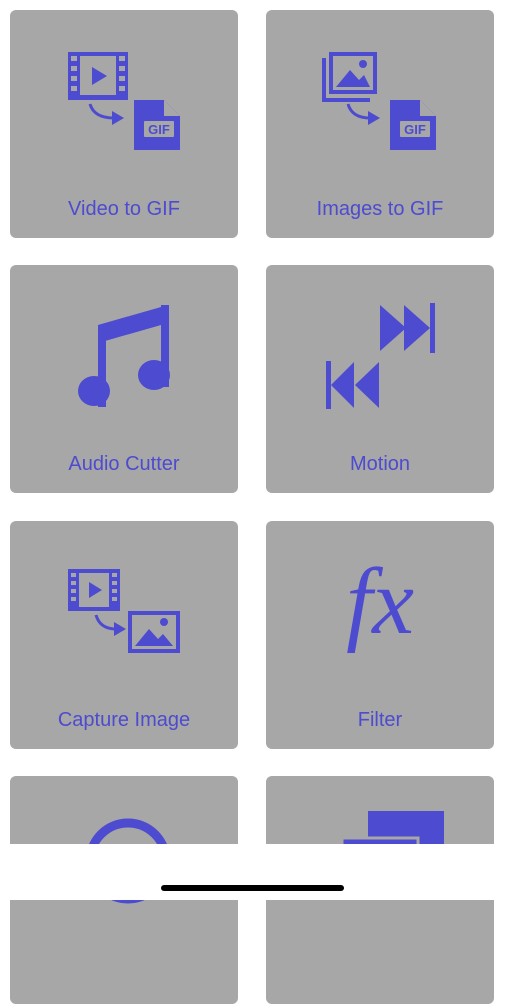 The height and width of the screenshot is (1004, 507). I want to click on photo-icon, so click(154, 632).